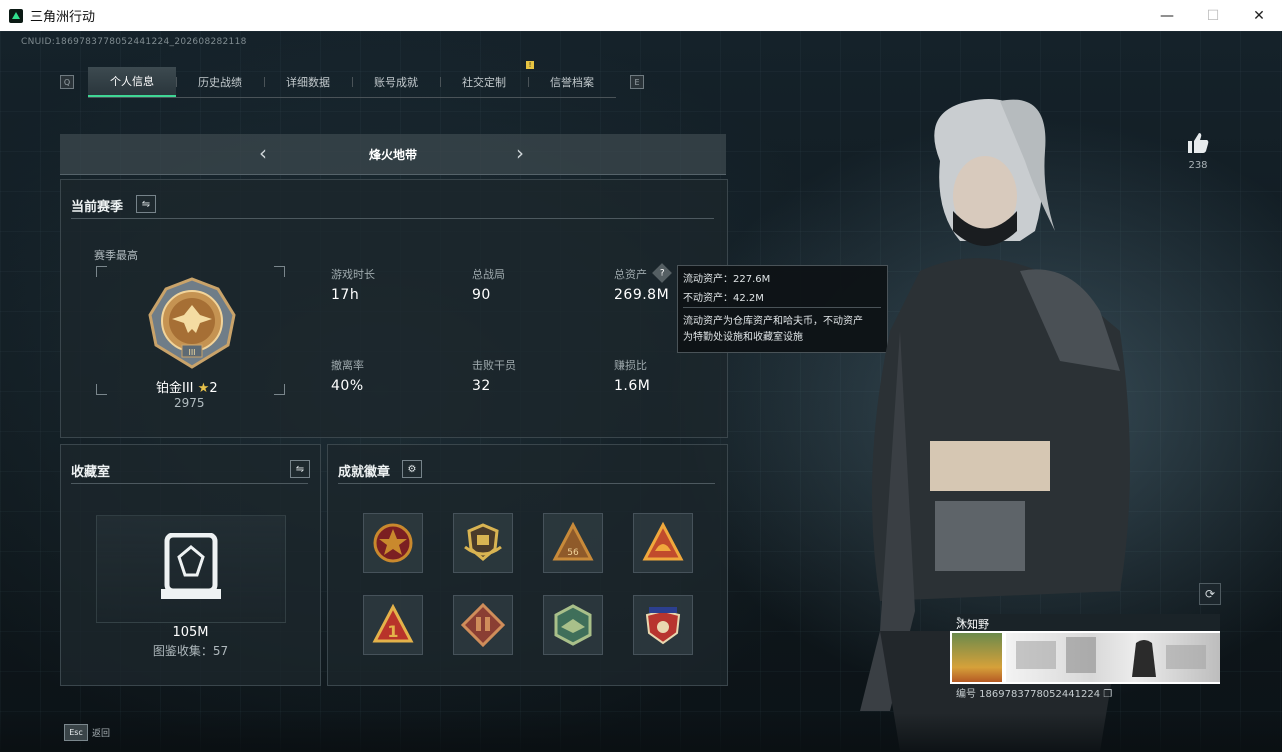  What do you see at coordinates (97, 207) in the screenshot?
I see `section-title: 当前赛季` at bounding box center [97, 207].